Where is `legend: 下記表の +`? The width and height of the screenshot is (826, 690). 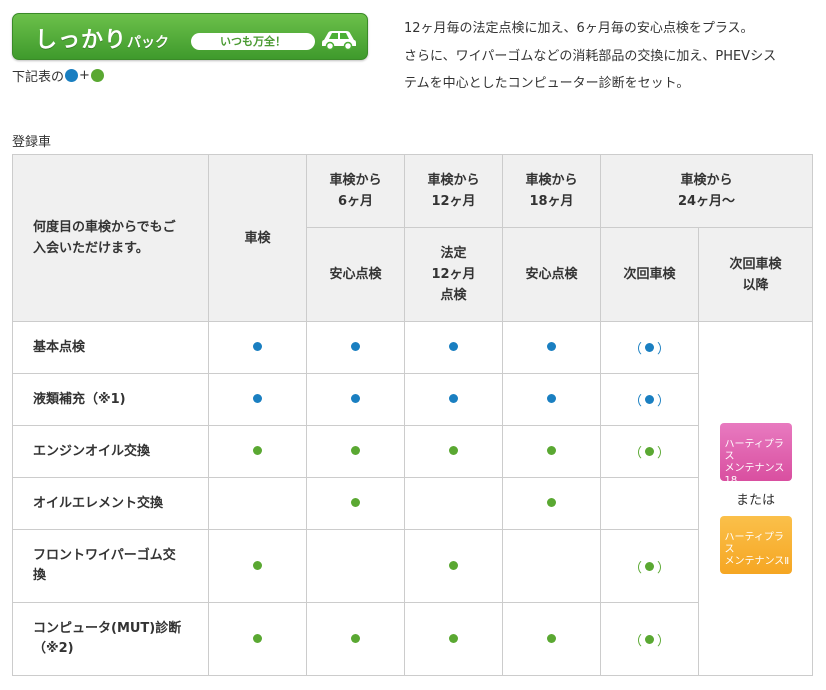 legend: 下記表の + is located at coordinates (58, 75).